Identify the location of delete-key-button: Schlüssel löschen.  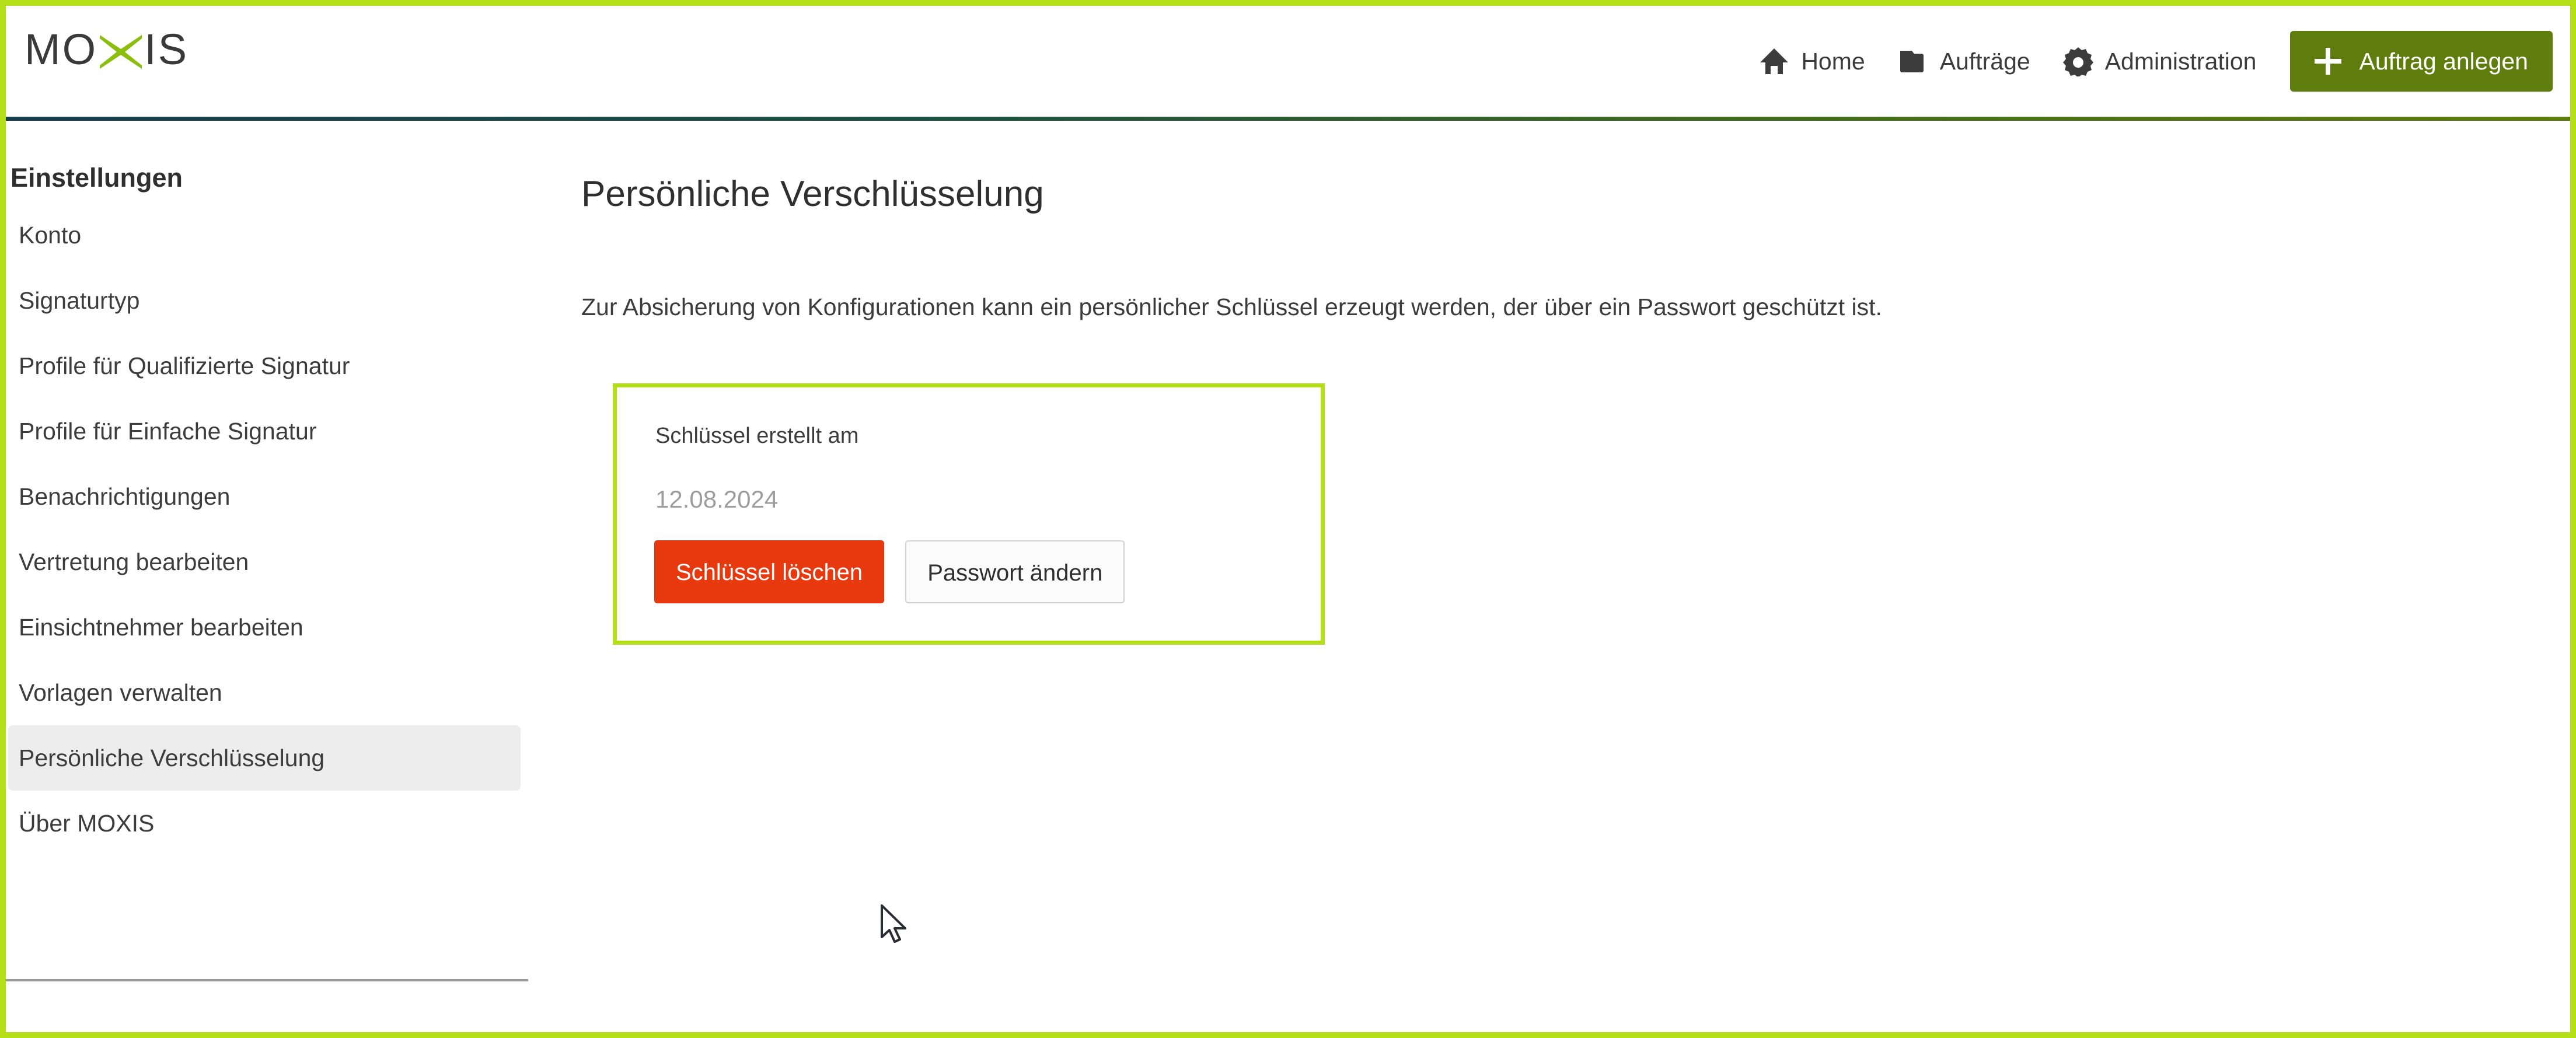
(769, 571).